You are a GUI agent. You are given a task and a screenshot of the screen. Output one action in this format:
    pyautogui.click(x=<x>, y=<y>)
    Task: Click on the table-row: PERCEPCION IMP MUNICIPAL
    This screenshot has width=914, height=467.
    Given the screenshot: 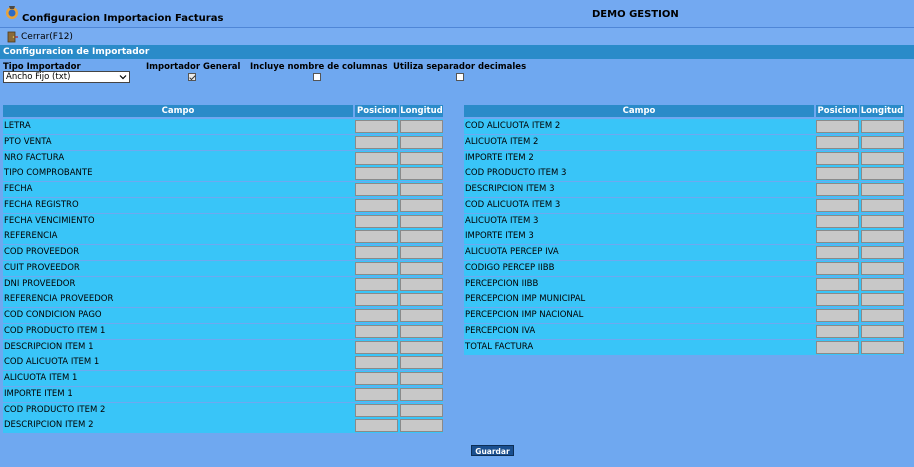 What is the action you would take?
    pyautogui.click(x=684, y=300)
    